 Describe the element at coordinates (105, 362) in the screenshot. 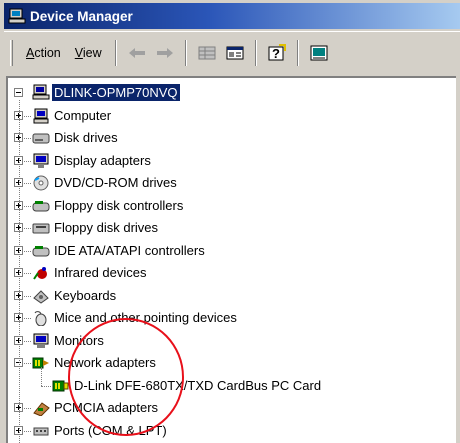

I see `tree-item-label: Network adapters` at that location.